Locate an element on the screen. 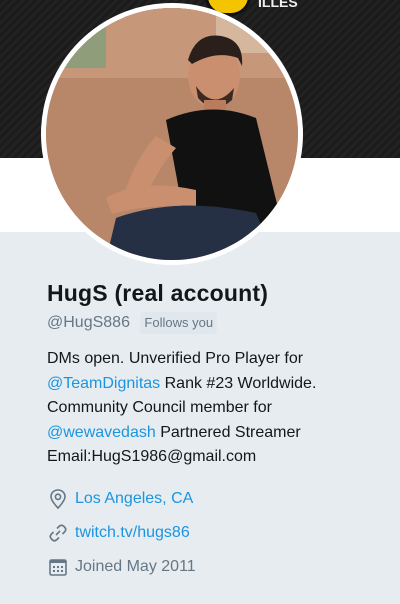  website-row: twitch.tv/hugs86 is located at coordinates (217, 533).